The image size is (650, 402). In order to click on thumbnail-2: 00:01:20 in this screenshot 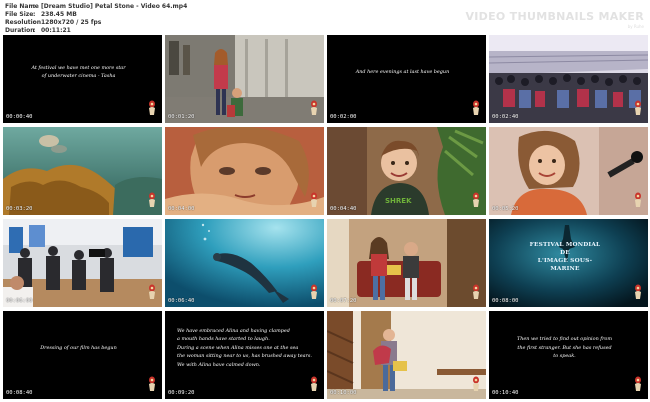, I will do `click(244, 79)`.